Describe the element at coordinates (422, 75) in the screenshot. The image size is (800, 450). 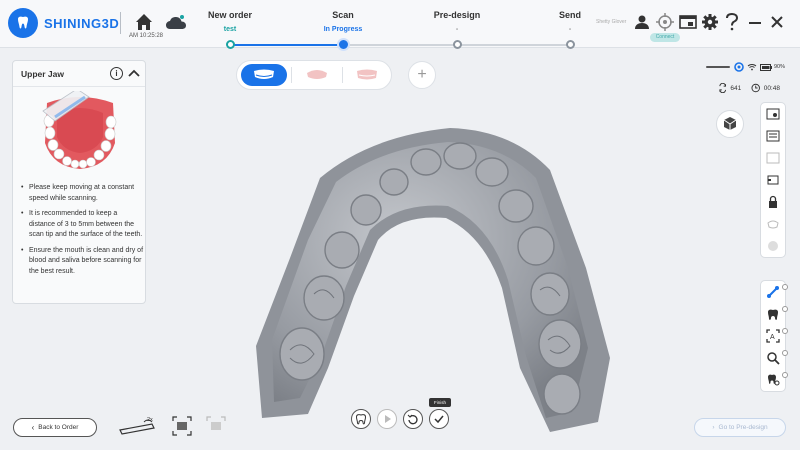
I see `add-scan-button: +` at that location.